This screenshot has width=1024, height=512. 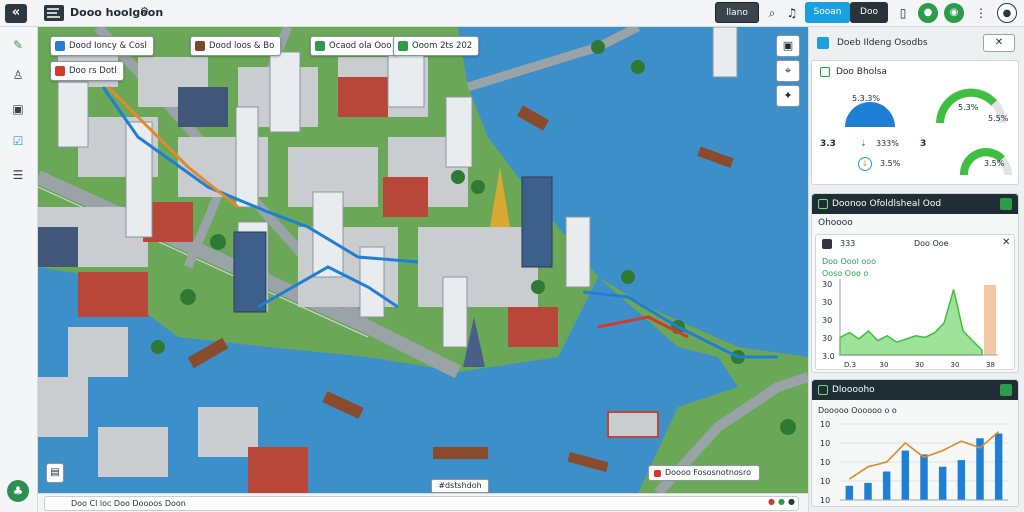 I want to click on compass-icon: ✦, so click(x=788, y=96).